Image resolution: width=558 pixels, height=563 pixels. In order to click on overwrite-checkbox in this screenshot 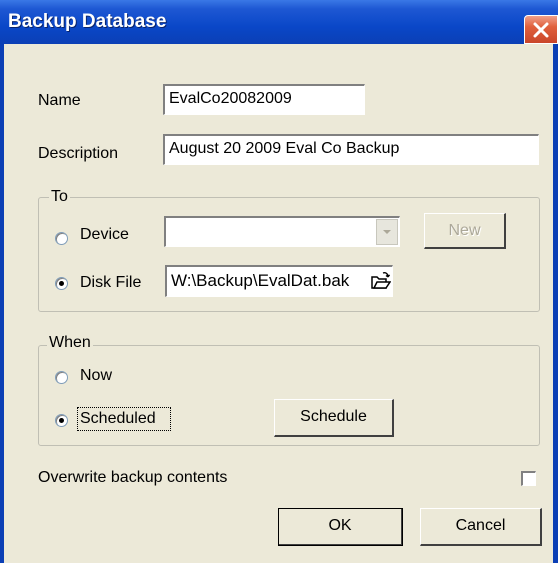, I will do `click(528, 478)`.